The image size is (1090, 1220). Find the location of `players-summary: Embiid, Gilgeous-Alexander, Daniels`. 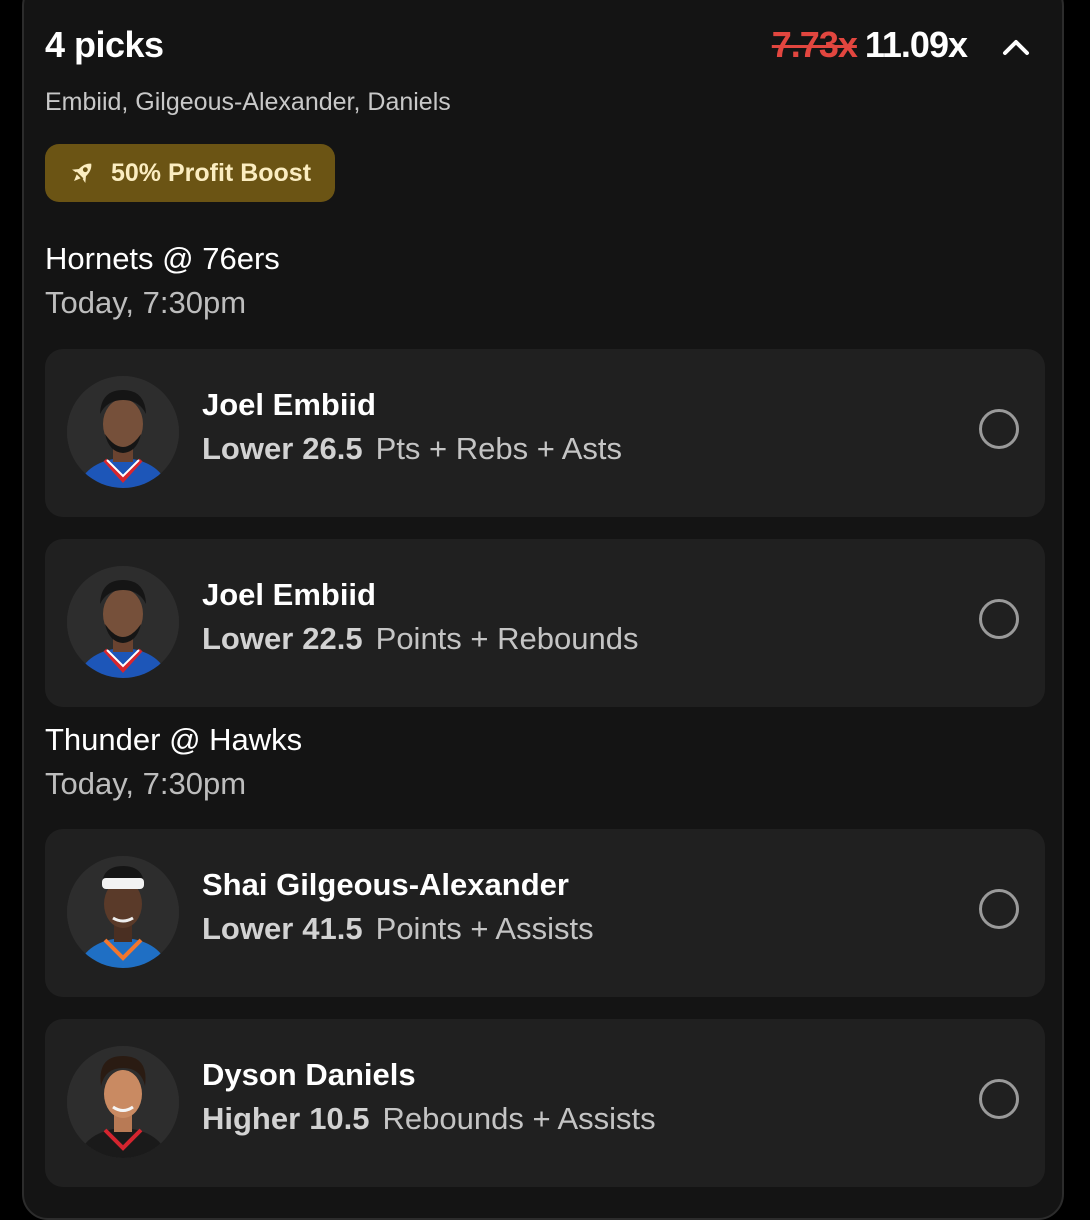

players-summary: Embiid, Gilgeous-Alexander, Daniels is located at coordinates (248, 102).